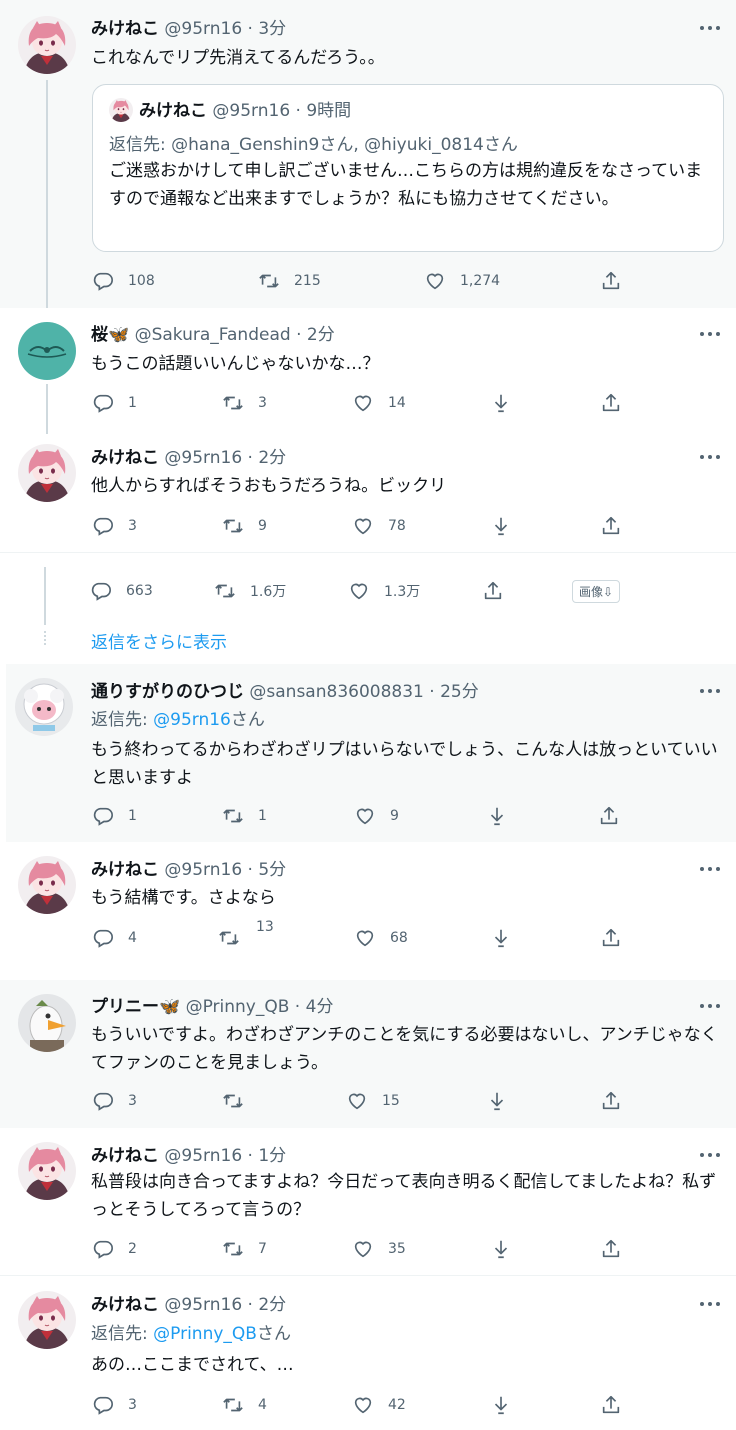 The height and width of the screenshot is (1430, 736). I want to click on show-more-replies-link: 返信をさらに表示, so click(159, 643).